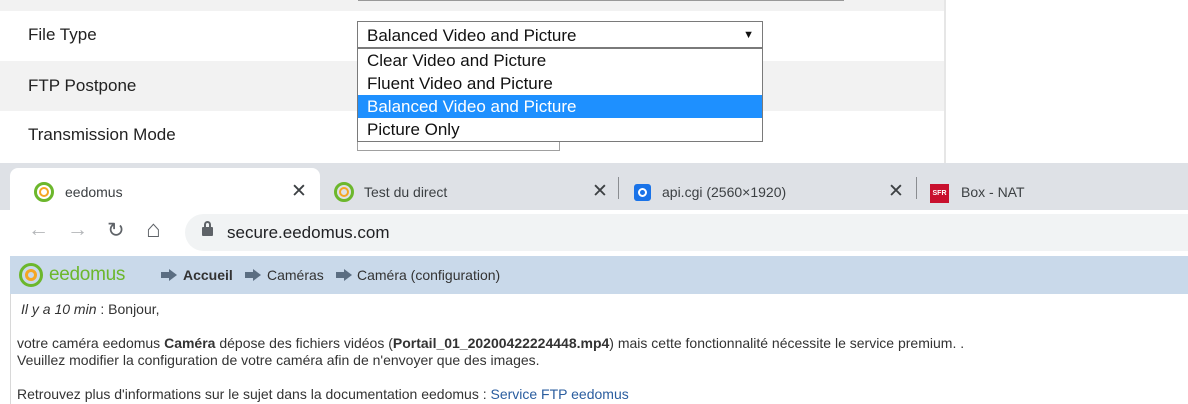 The image size is (1188, 404). I want to click on breadcrumb-camera-configuration: Caméra (configuration), so click(428, 275).